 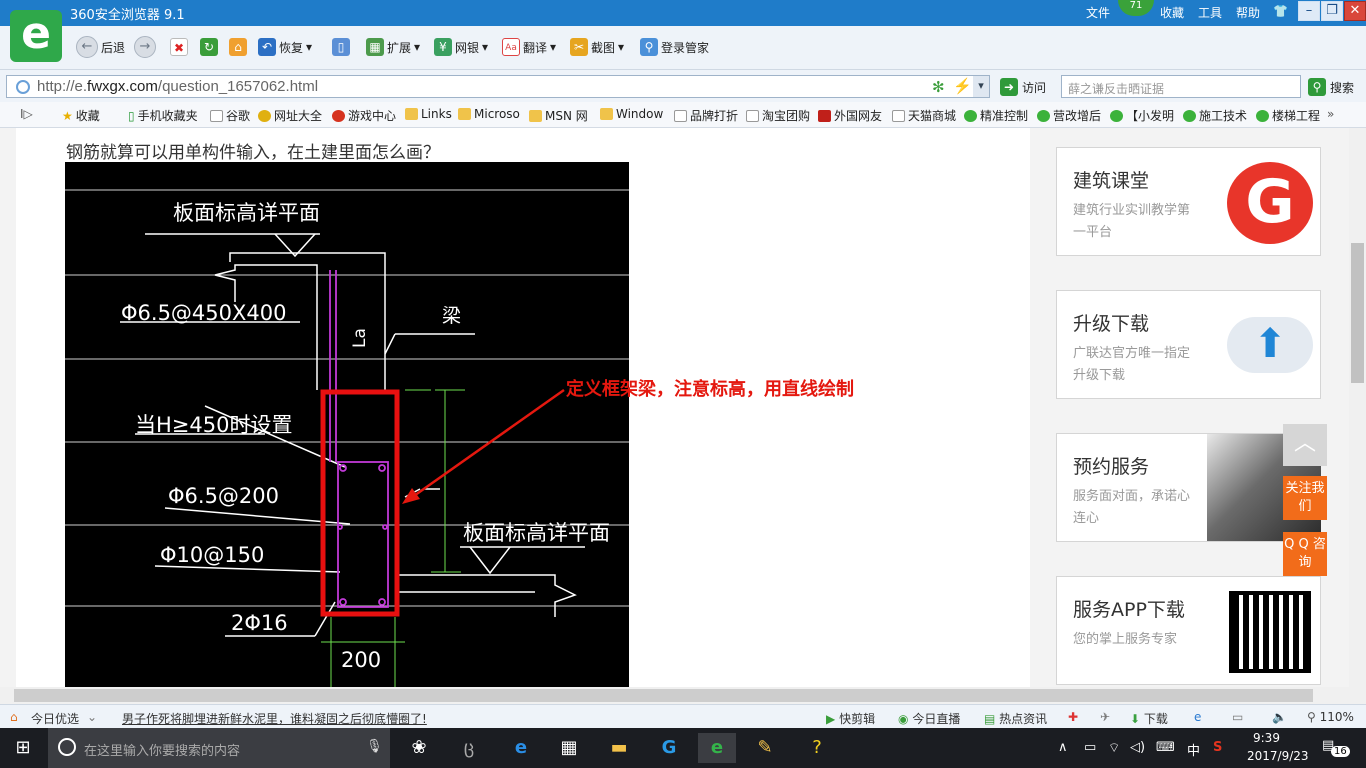 What do you see at coordinates (938, 87) in the screenshot?
I see `speed-mode-icon: ✻` at bounding box center [938, 87].